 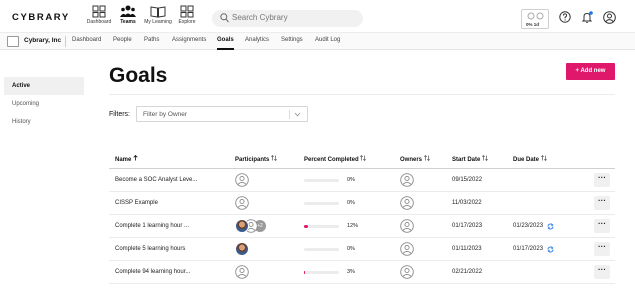 I want to click on column-header-due-date: Due Date, so click(x=530, y=159).